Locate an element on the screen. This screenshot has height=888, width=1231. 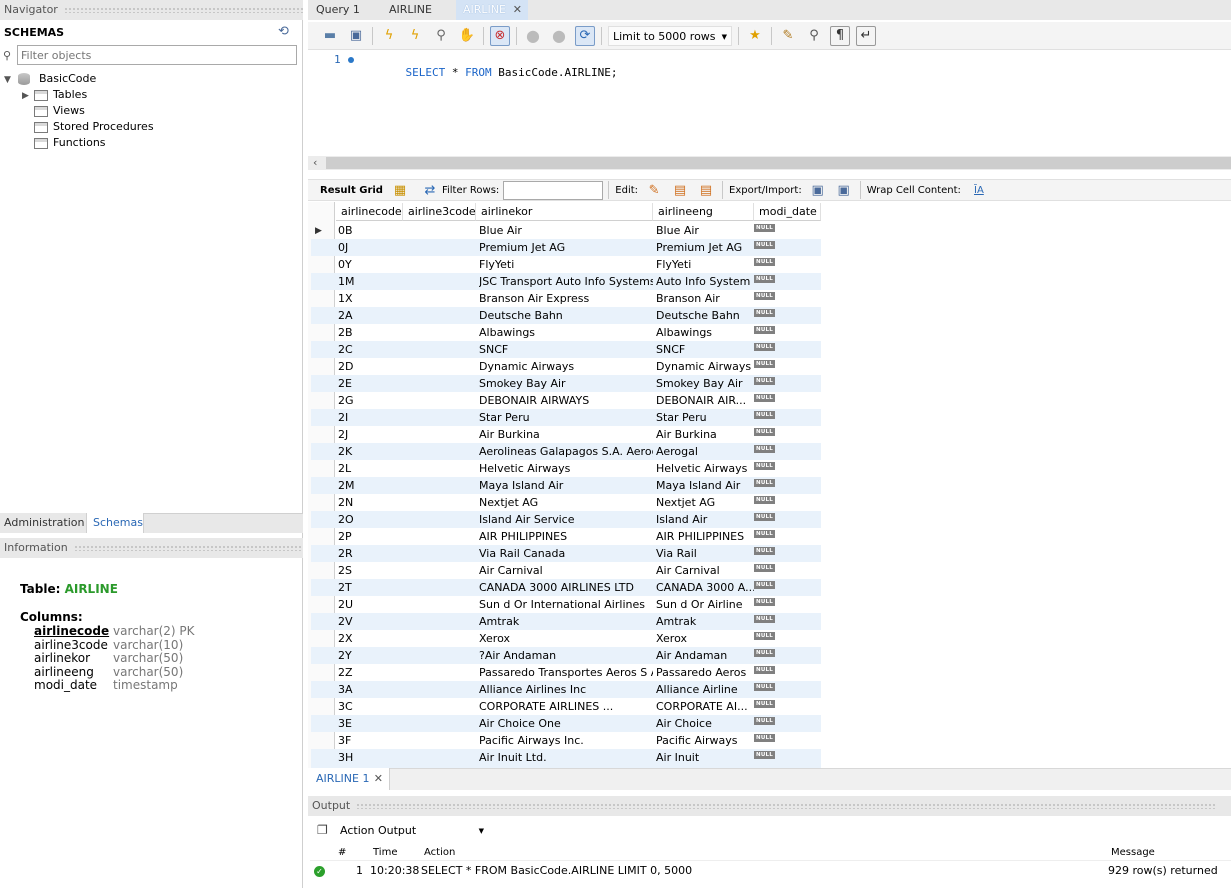
table-row: 2G DEBONAIR AIRWAYS DEBONAIR AIR... NULL is located at coordinates (566, 400).